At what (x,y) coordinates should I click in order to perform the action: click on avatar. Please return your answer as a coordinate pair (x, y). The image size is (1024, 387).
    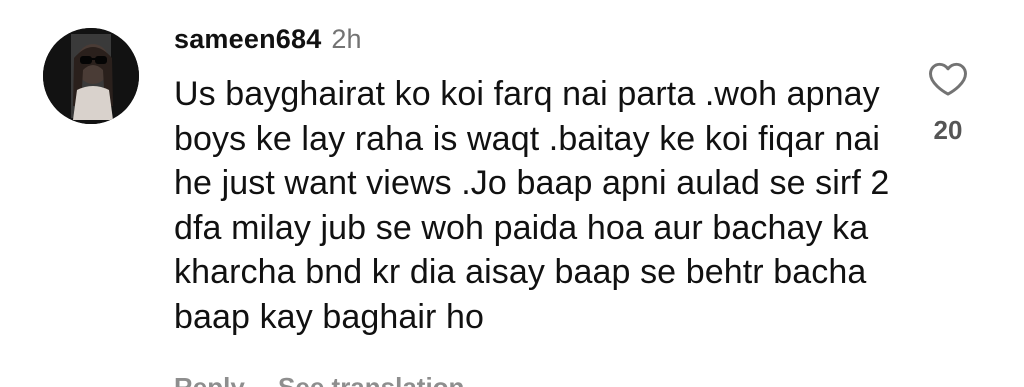
    Looking at the image, I should click on (91, 76).